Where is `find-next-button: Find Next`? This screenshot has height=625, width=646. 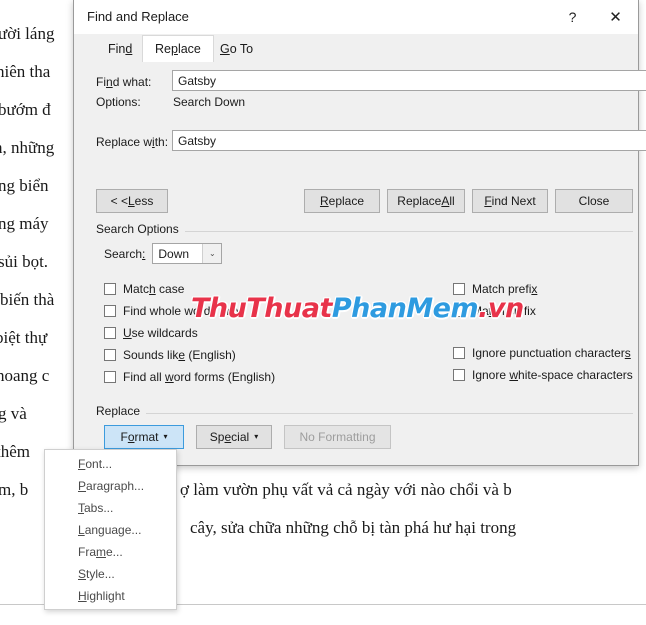 find-next-button: Find Next is located at coordinates (510, 201).